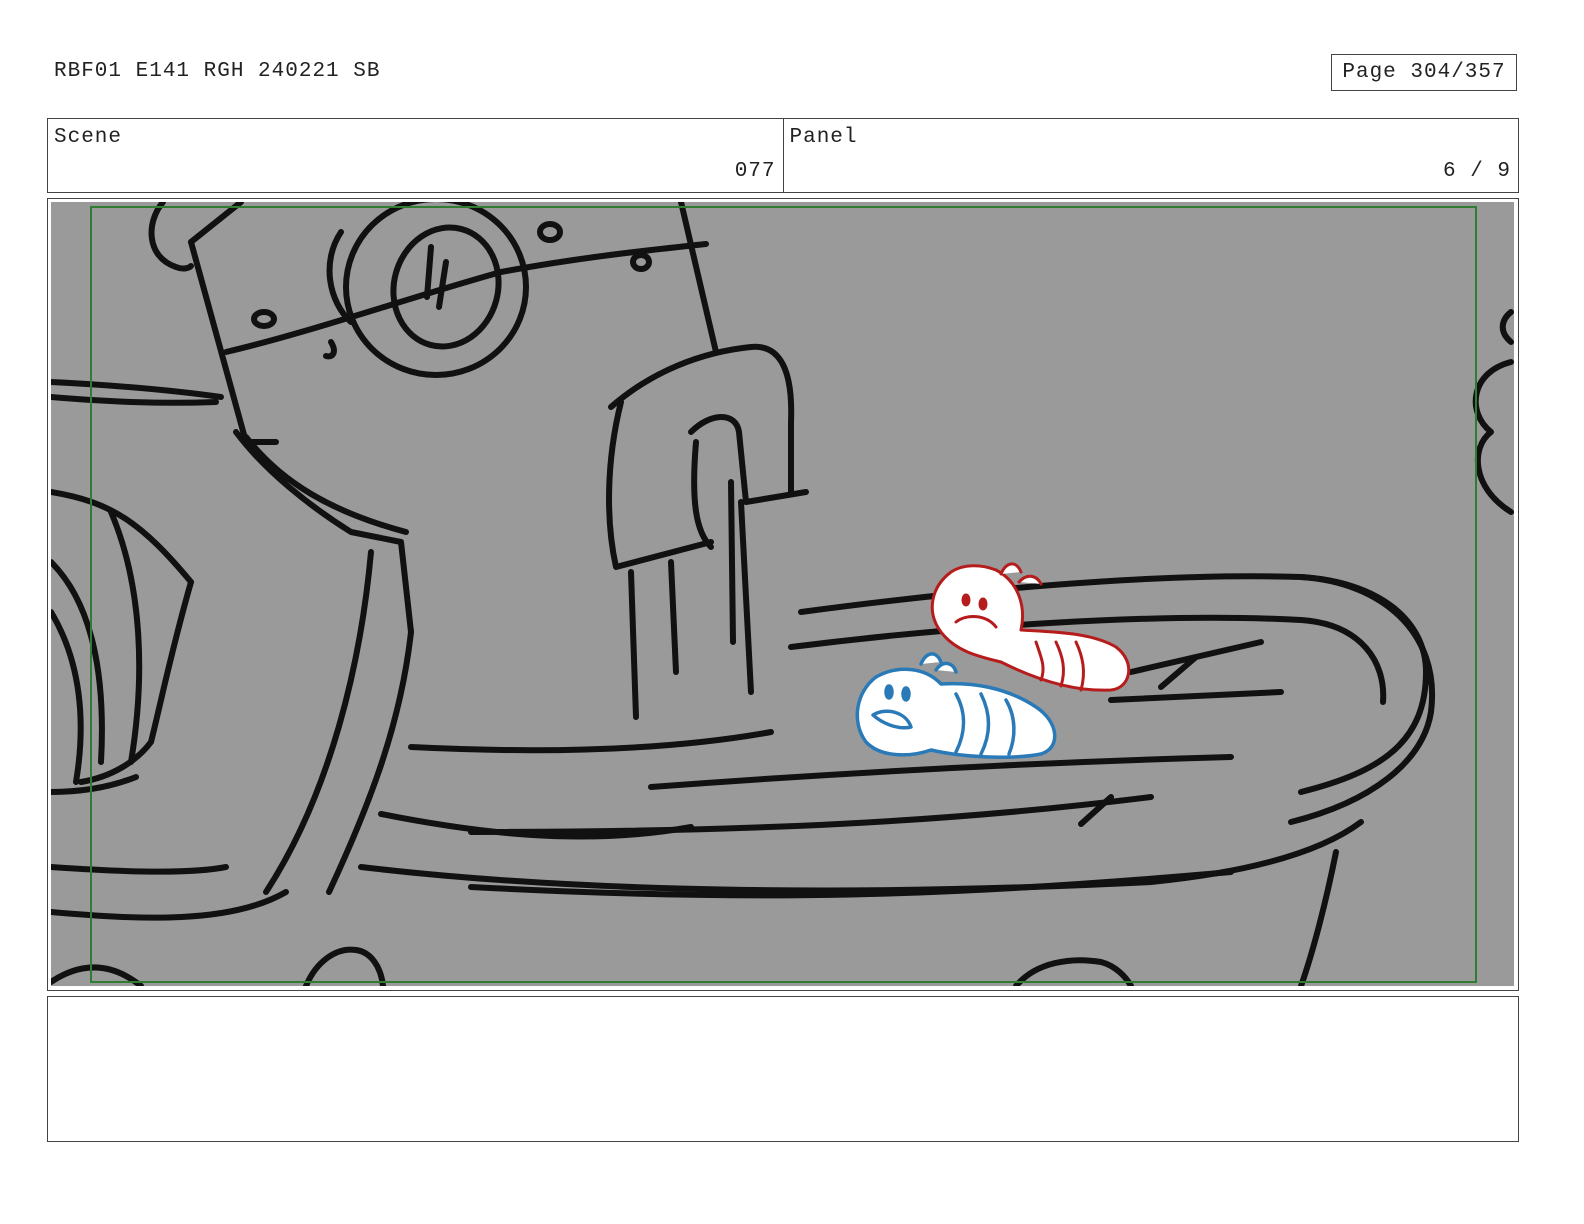 This screenshot has width=1584, height=1224. What do you see at coordinates (755, 171) in the screenshot?
I see `scene-number: 077` at bounding box center [755, 171].